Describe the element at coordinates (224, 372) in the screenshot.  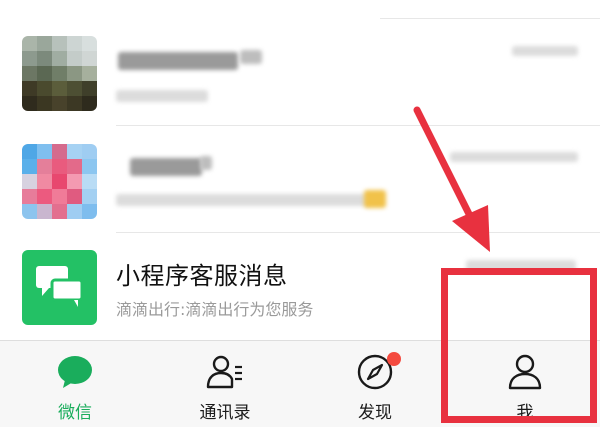
I see `contacts-icon` at that location.